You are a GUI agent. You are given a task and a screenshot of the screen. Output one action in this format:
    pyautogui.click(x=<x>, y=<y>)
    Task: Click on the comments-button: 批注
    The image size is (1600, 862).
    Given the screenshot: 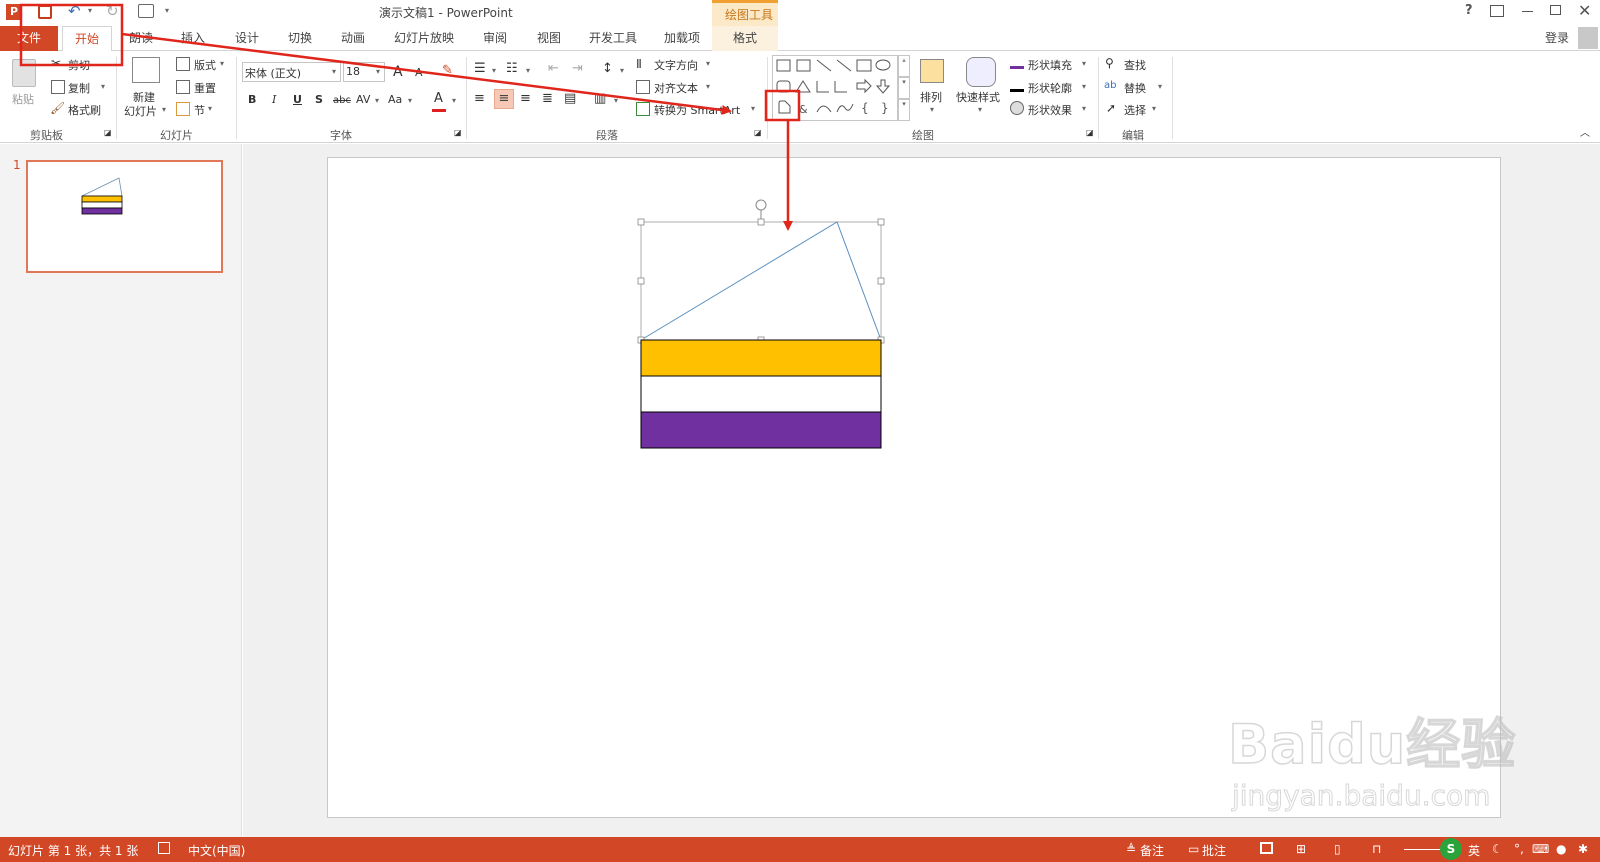 What is the action you would take?
    pyautogui.click(x=1214, y=850)
    